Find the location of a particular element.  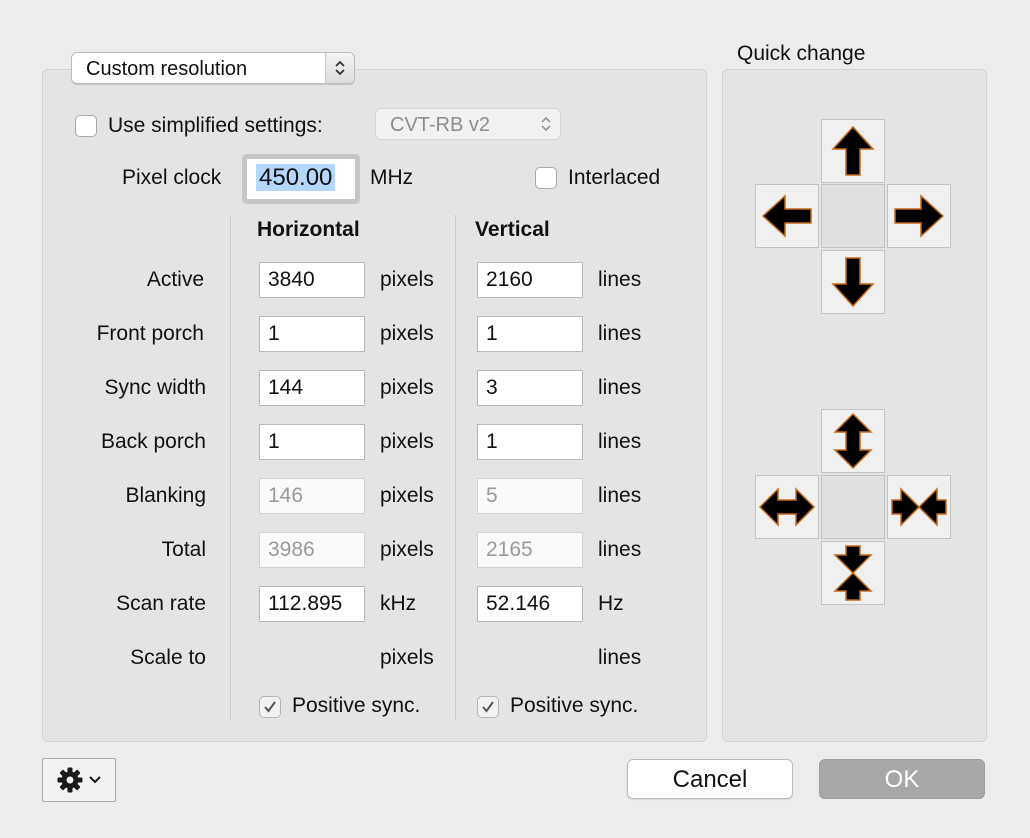

shrink-horizontal-icon is located at coordinates (919, 507).